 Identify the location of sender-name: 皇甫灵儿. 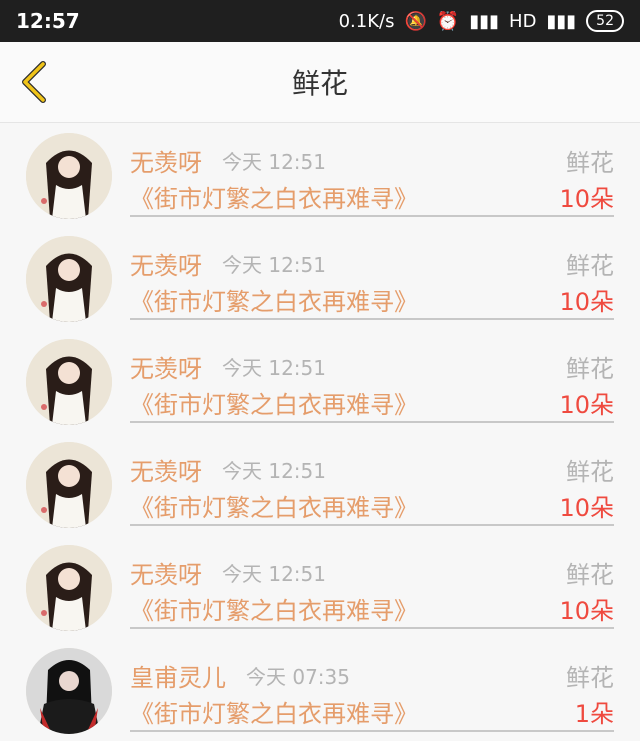
(178, 675).